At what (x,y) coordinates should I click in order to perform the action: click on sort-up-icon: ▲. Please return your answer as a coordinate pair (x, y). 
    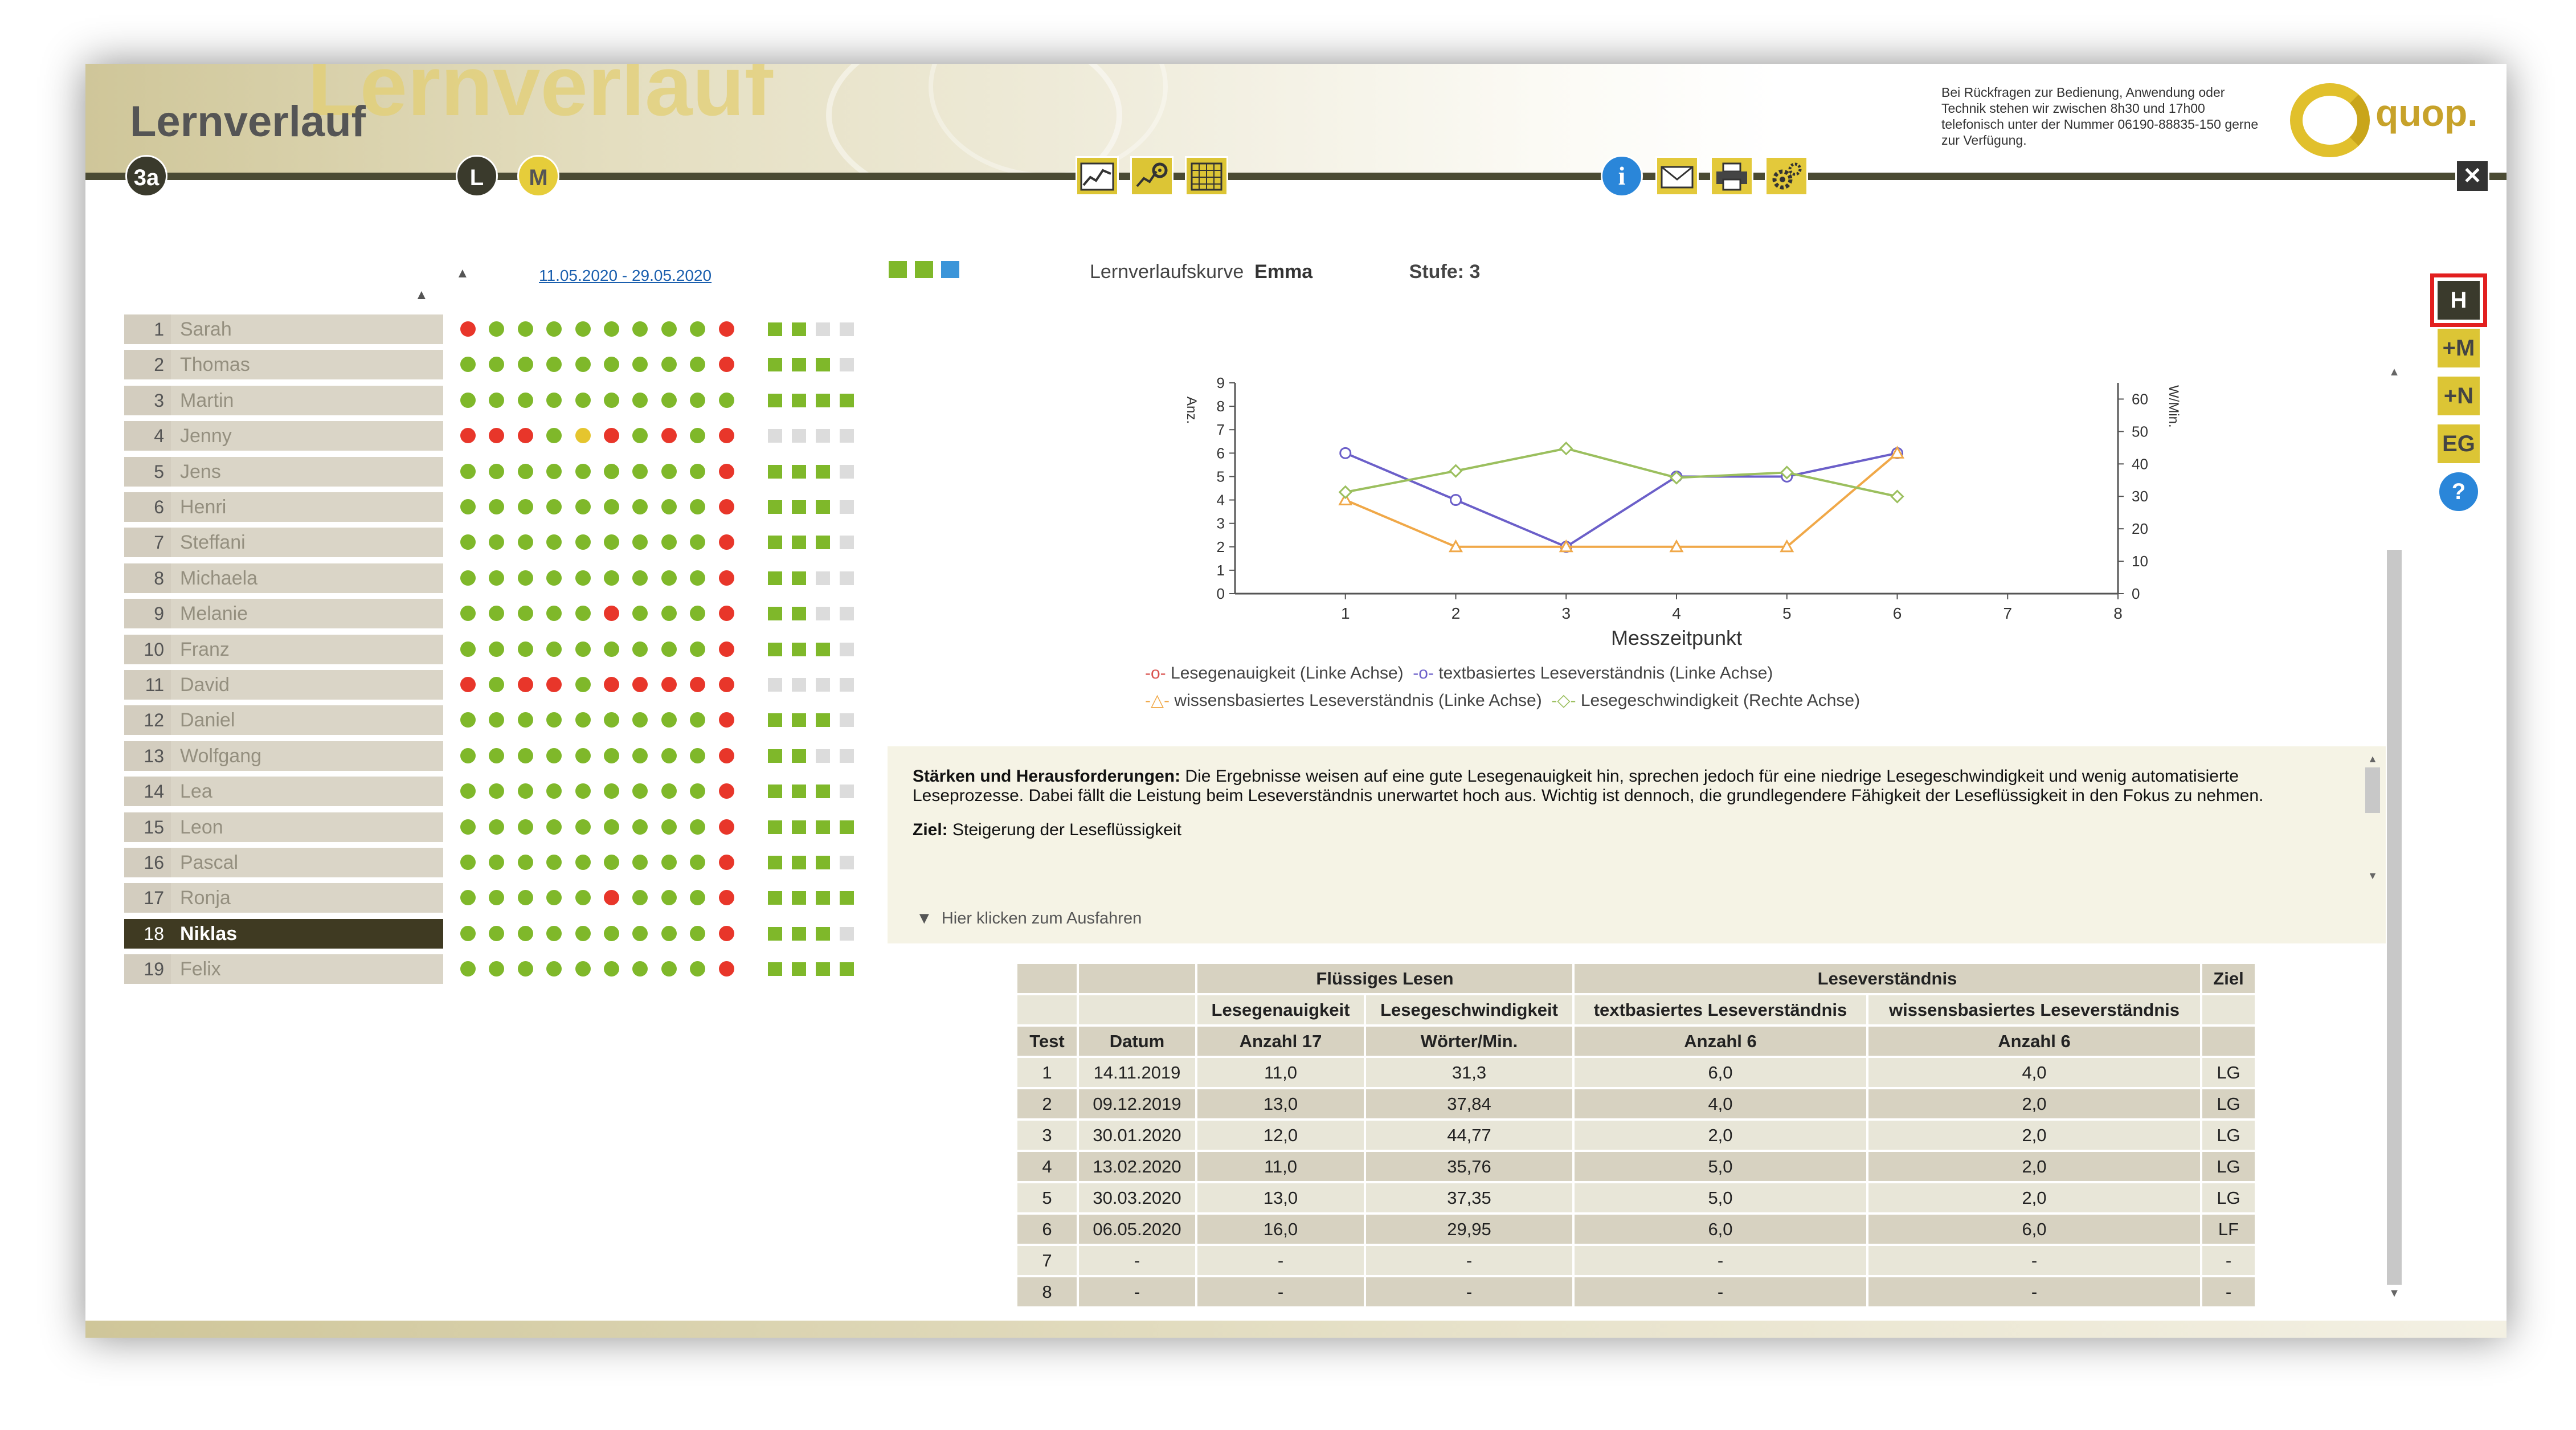
    Looking at the image, I should click on (421, 295).